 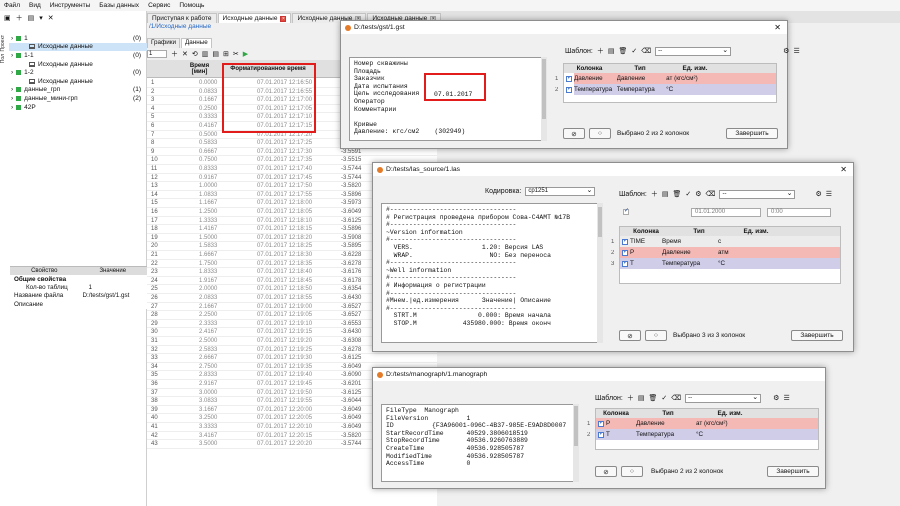 I want to click on menu-help: Помощь, so click(x=191, y=5).